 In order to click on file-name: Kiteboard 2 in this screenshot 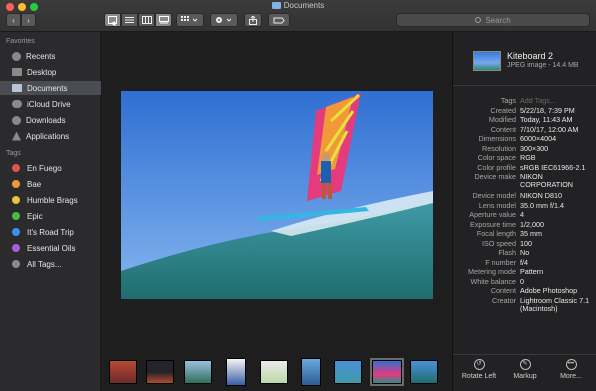, I will do `click(530, 56)`.